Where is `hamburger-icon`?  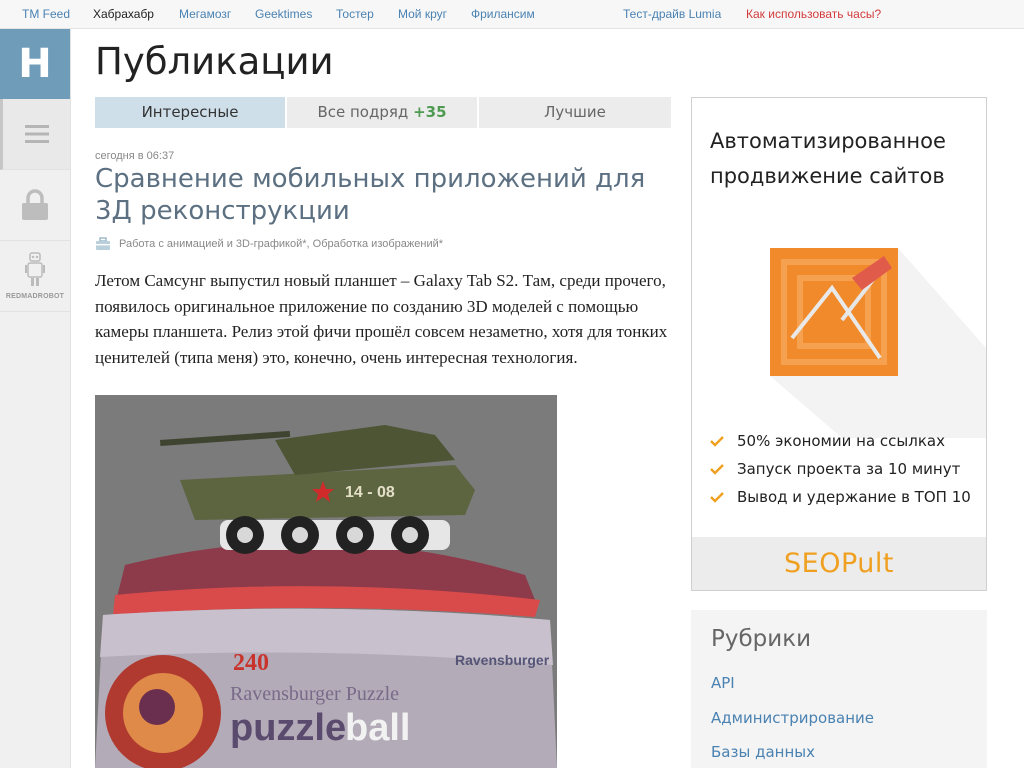
hamburger-icon is located at coordinates (36, 134).